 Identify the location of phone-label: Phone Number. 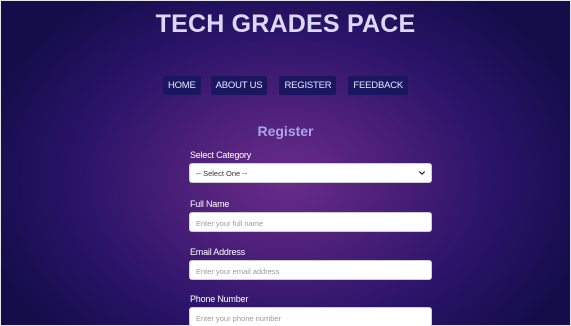
(219, 299).